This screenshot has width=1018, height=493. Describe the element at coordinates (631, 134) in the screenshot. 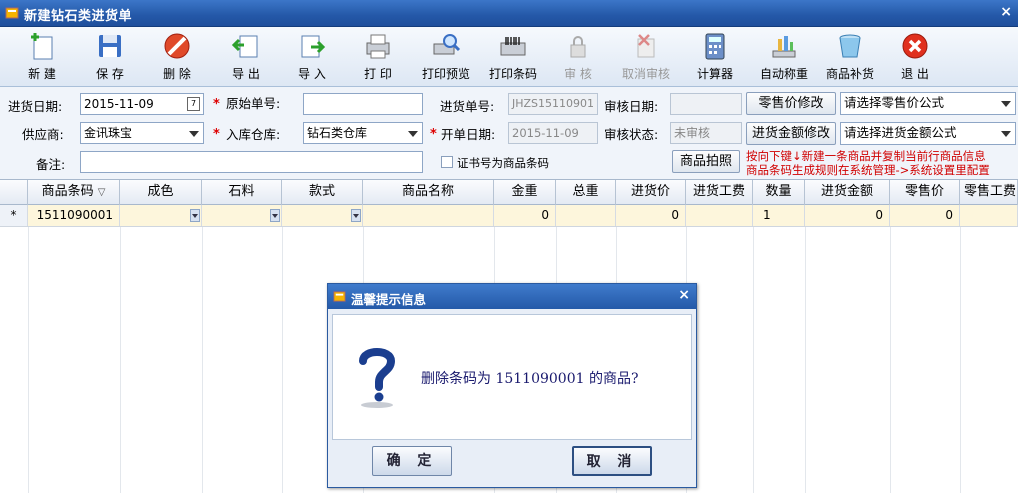

I see `audit-status-label: 审核状态:` at that location.